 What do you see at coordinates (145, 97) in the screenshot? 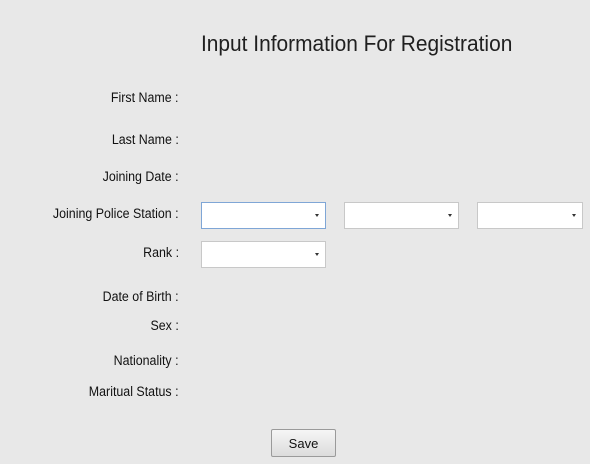
I see `first-name-label: First Name :` at bounding box center [145, 97].